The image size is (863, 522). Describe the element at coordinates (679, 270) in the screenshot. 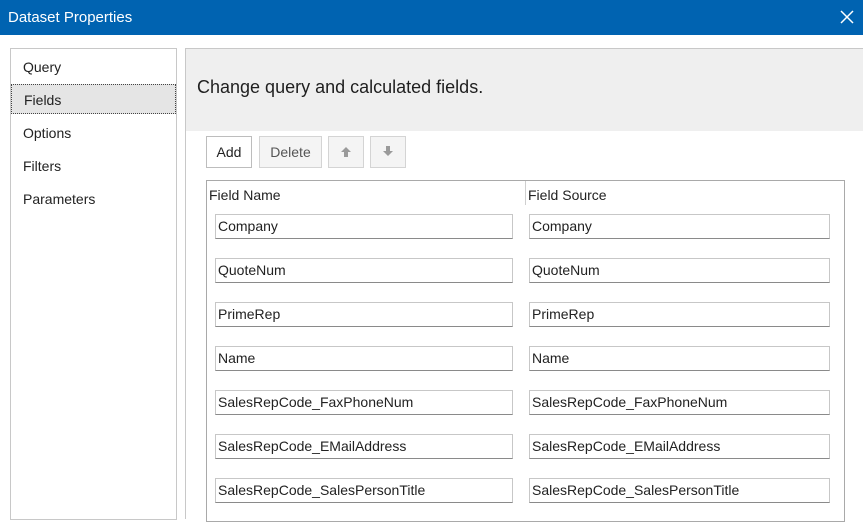

I see `field-source-cell: QuoteNum` at that location.